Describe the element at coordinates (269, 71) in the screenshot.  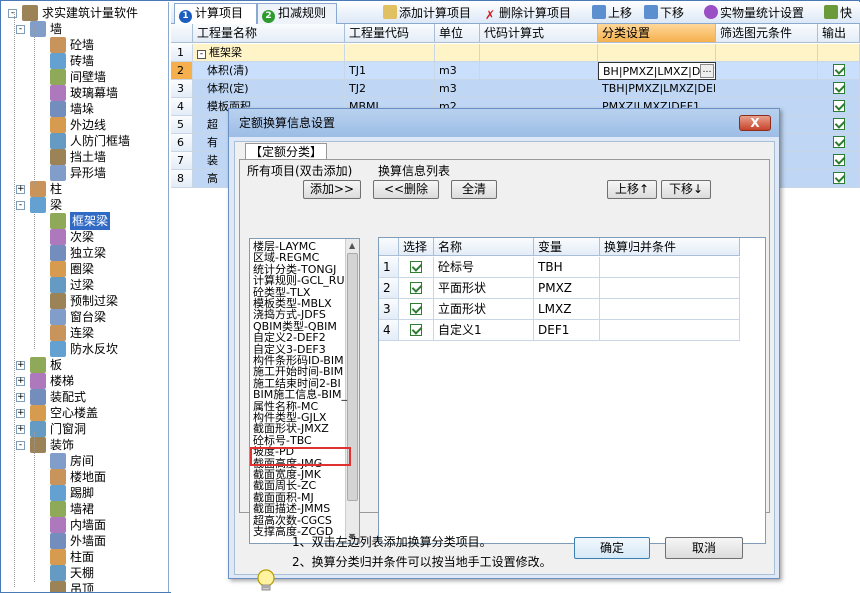
I see `grid-cell: 体积(清)` at that location.